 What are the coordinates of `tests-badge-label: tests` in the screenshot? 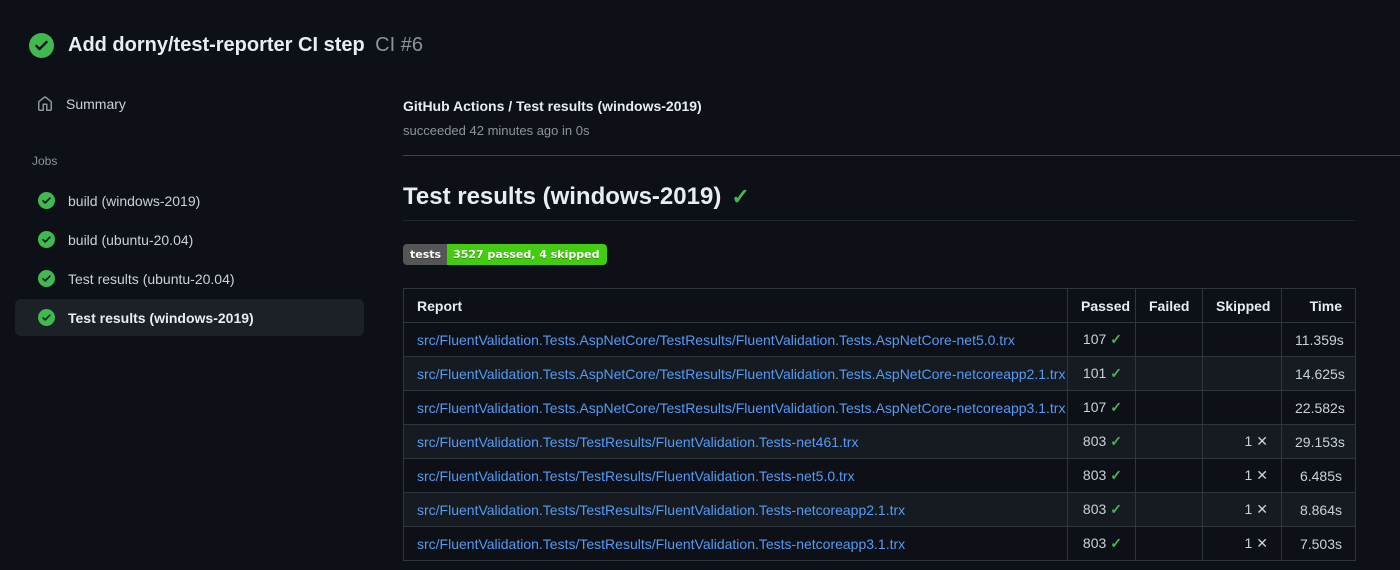 It's located at (425, 254).